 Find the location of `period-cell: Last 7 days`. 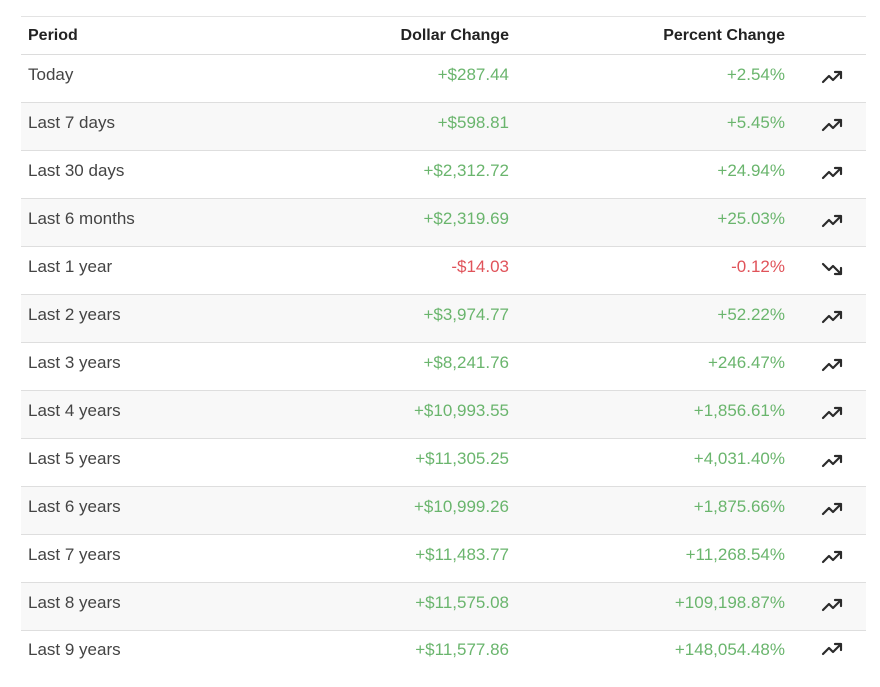

period-cell: Last 7 days is located at coordinates (71, 122).